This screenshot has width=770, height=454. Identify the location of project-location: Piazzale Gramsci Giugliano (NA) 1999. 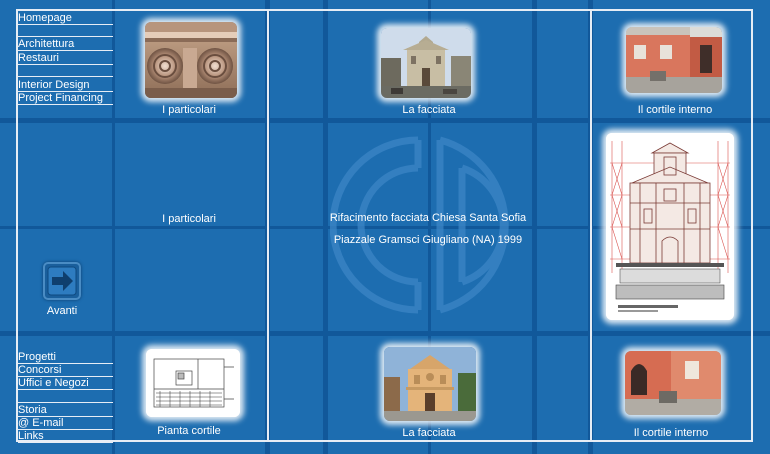
(428, 240).